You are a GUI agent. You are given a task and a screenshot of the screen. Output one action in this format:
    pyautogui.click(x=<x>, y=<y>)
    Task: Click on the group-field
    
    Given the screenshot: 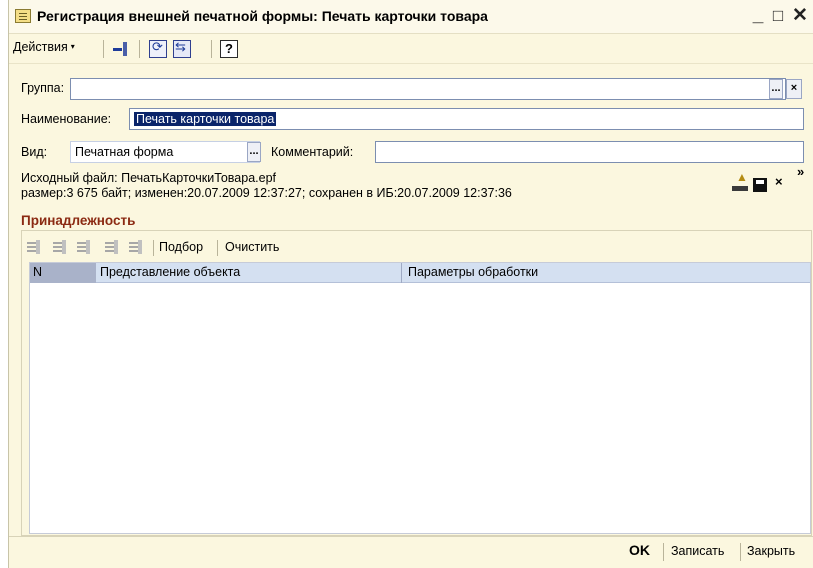 What is the action you would take?
    pyautogui.click(x=428, y=89)
    